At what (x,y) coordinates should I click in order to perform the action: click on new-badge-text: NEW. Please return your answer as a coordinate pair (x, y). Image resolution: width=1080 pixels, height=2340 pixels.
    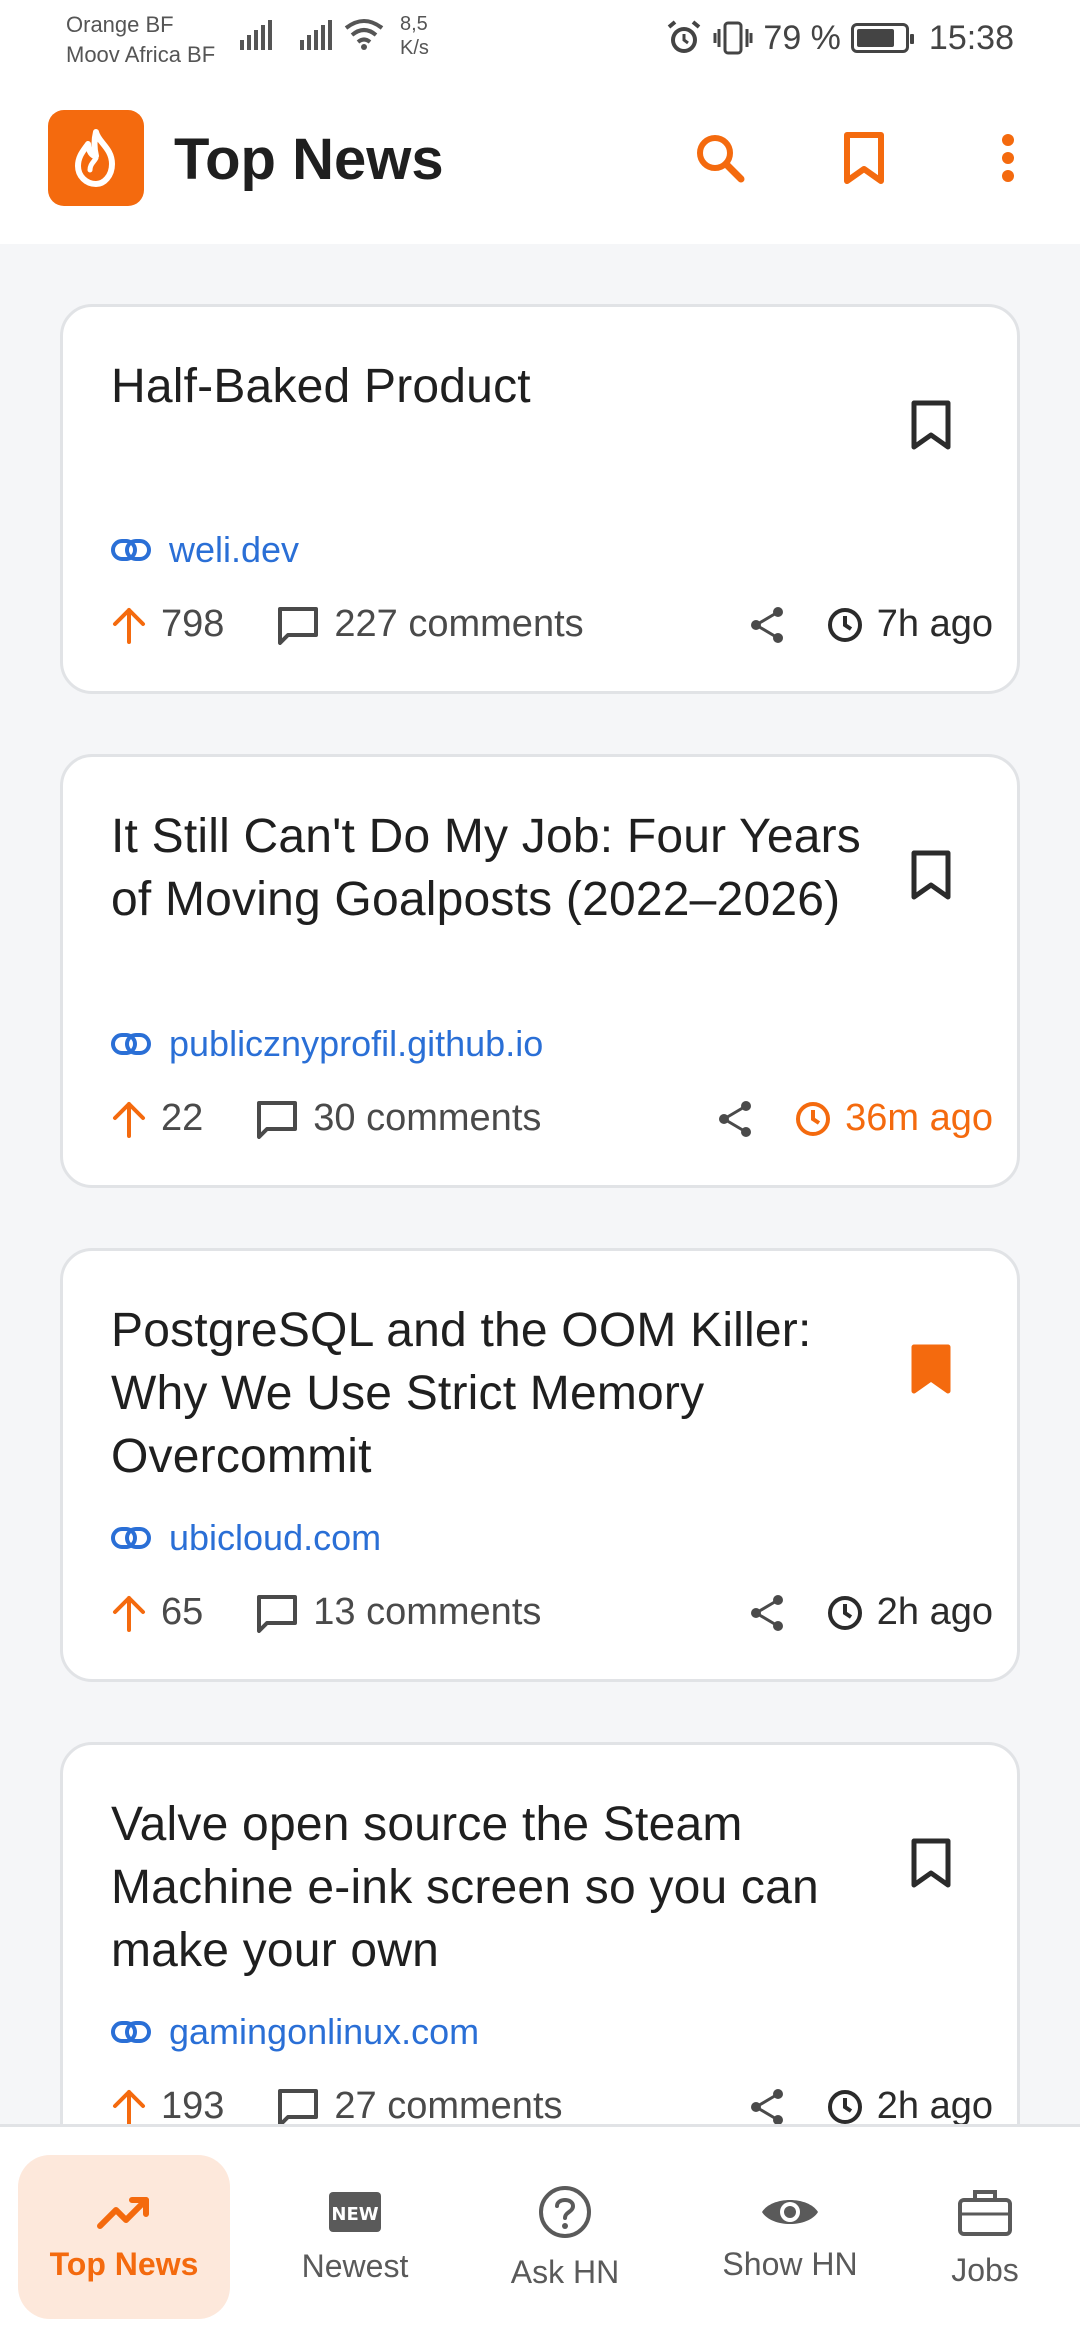
    Looking at the image, I should click on (354, 2214).